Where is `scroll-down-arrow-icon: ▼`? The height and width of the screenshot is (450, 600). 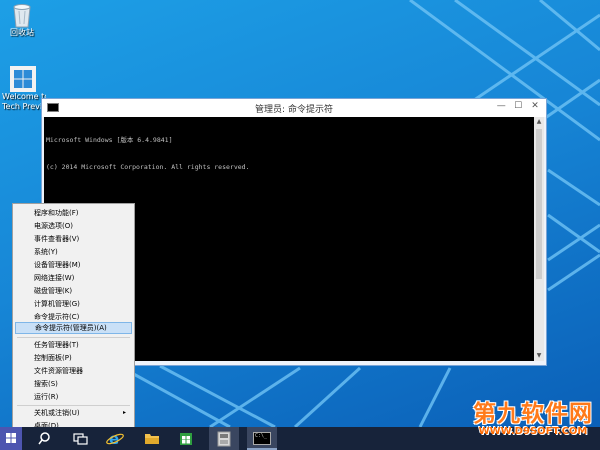 scroll-down-arrow-icon: ▼ is located at coordinates (539, 356).